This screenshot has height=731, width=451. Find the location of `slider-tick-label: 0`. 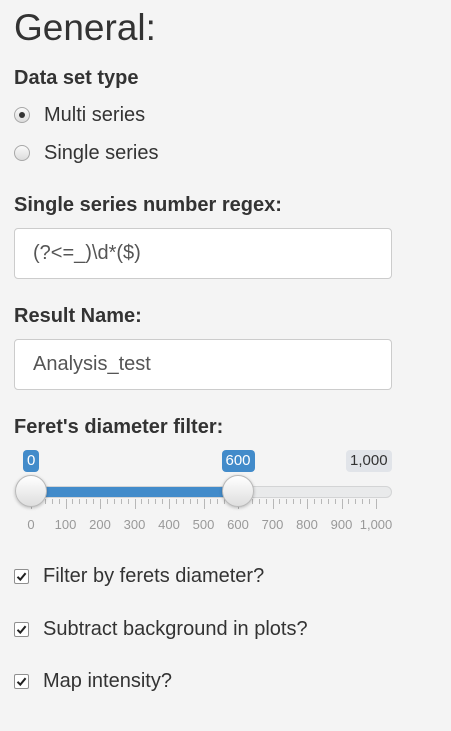

slider-tick-label: 0 is located at coordinates (31, 524).